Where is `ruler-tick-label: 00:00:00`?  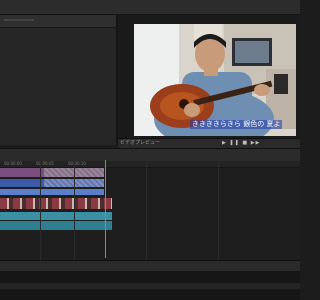 ruler-tick-label: 00:00:00 is located at coordinates (13, 163).